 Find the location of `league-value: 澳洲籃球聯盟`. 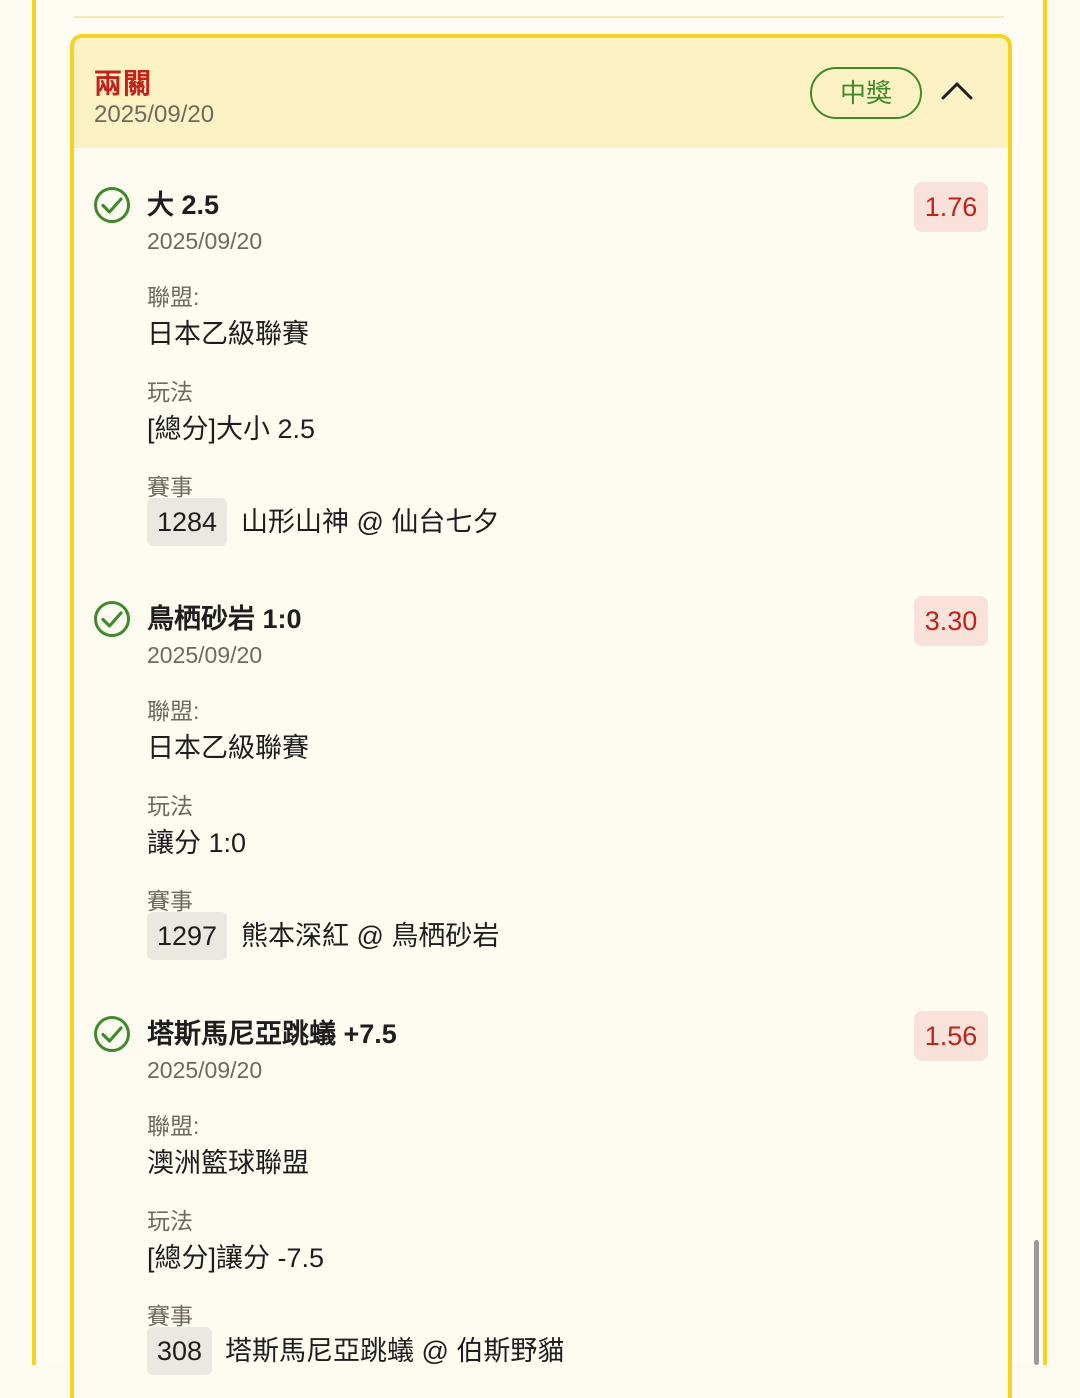

league-value: 澳洲籃球聯盟 is located at coordinates (228, 1163).